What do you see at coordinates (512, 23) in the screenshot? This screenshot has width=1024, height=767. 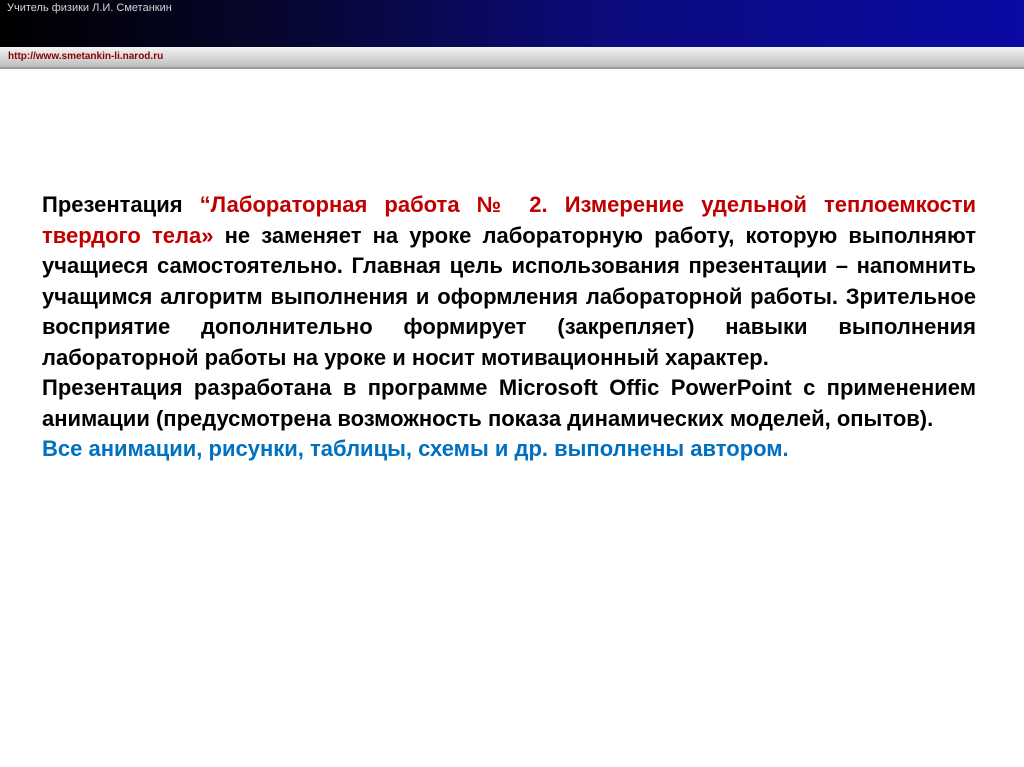 I see `header-band: Учитель физики Л.И. Сметанкин` at bounding box center [512, 23].